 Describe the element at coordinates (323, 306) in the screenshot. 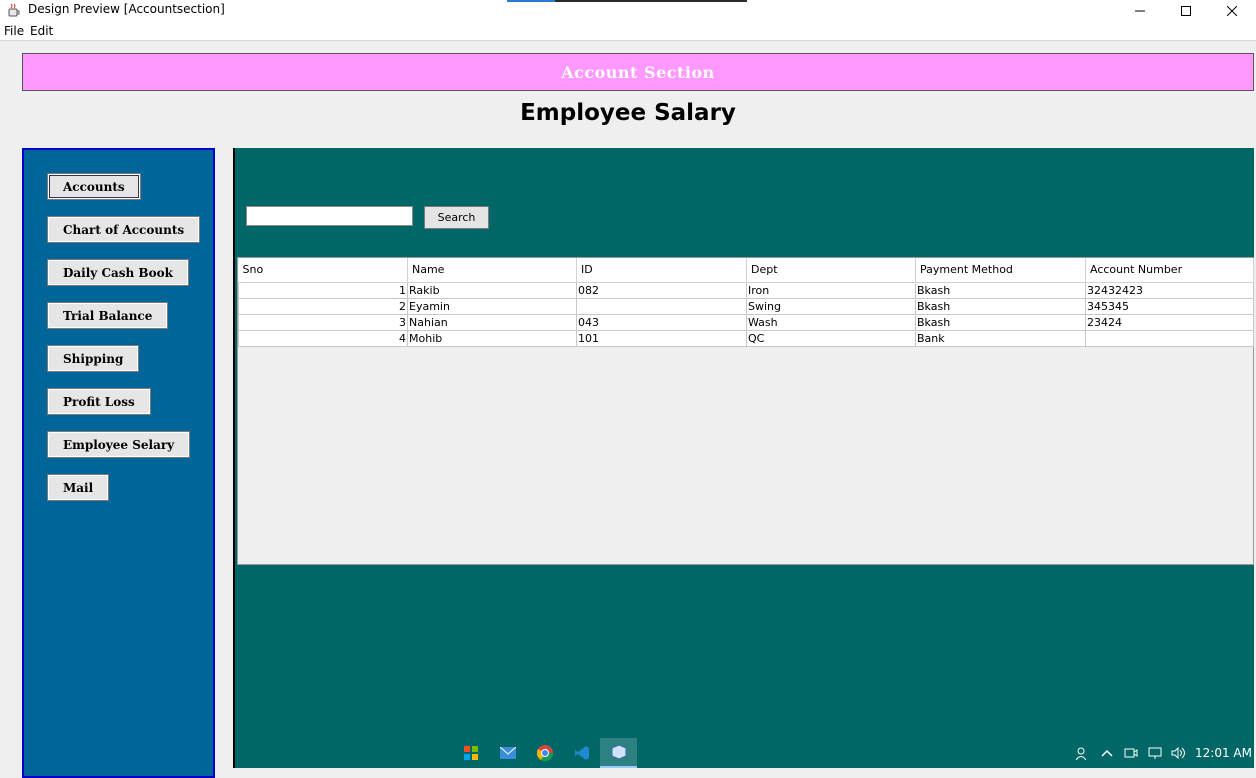

I see `table-cell: 2` at that location.